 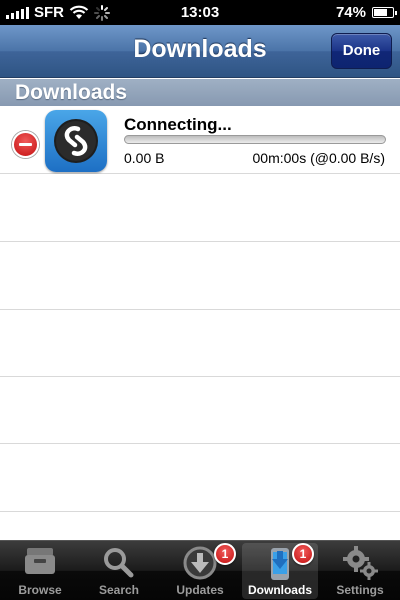 I want to click on section-header-downloads: Downloads, so click(x=200, y=92).